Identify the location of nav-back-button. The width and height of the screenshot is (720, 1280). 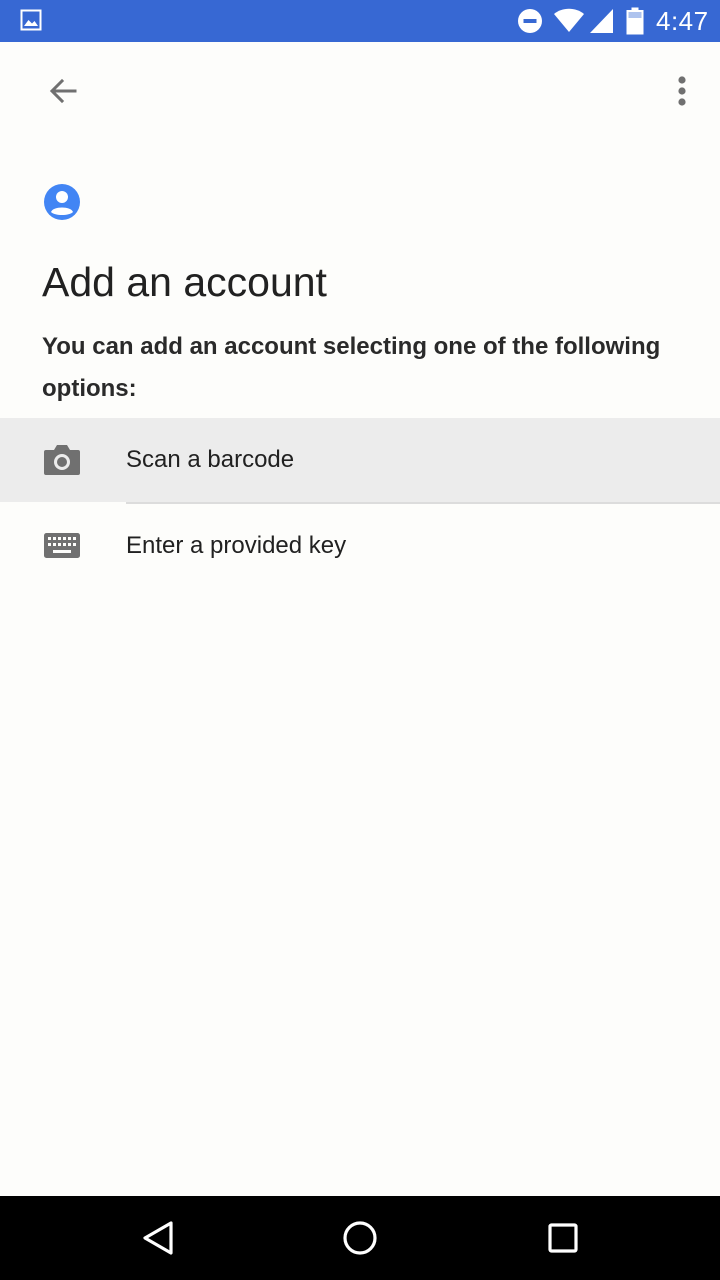
(158, 1238).